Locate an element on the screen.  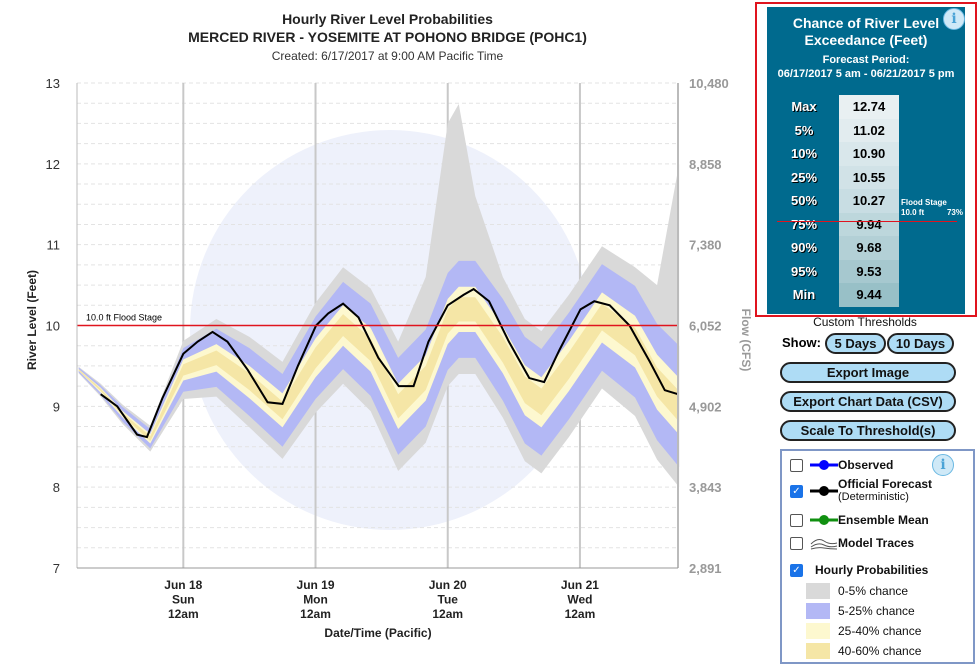
y-tick-label: 7 is located at coordinates (56, 568).